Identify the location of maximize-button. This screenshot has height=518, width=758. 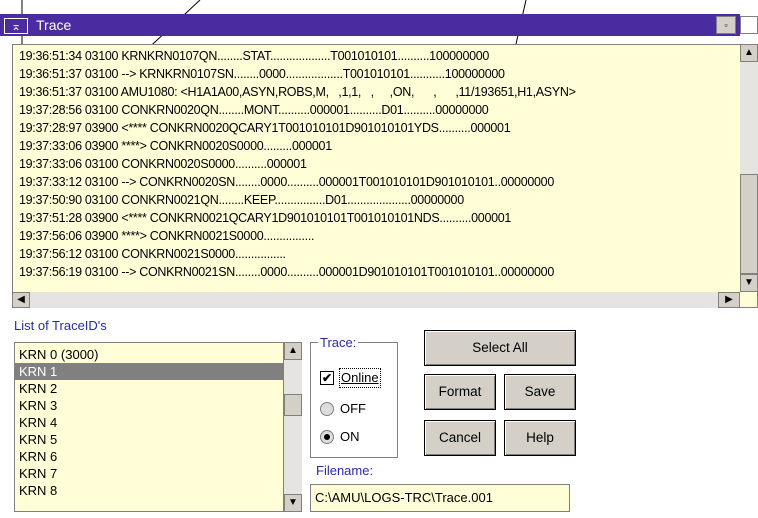
(749, 25).